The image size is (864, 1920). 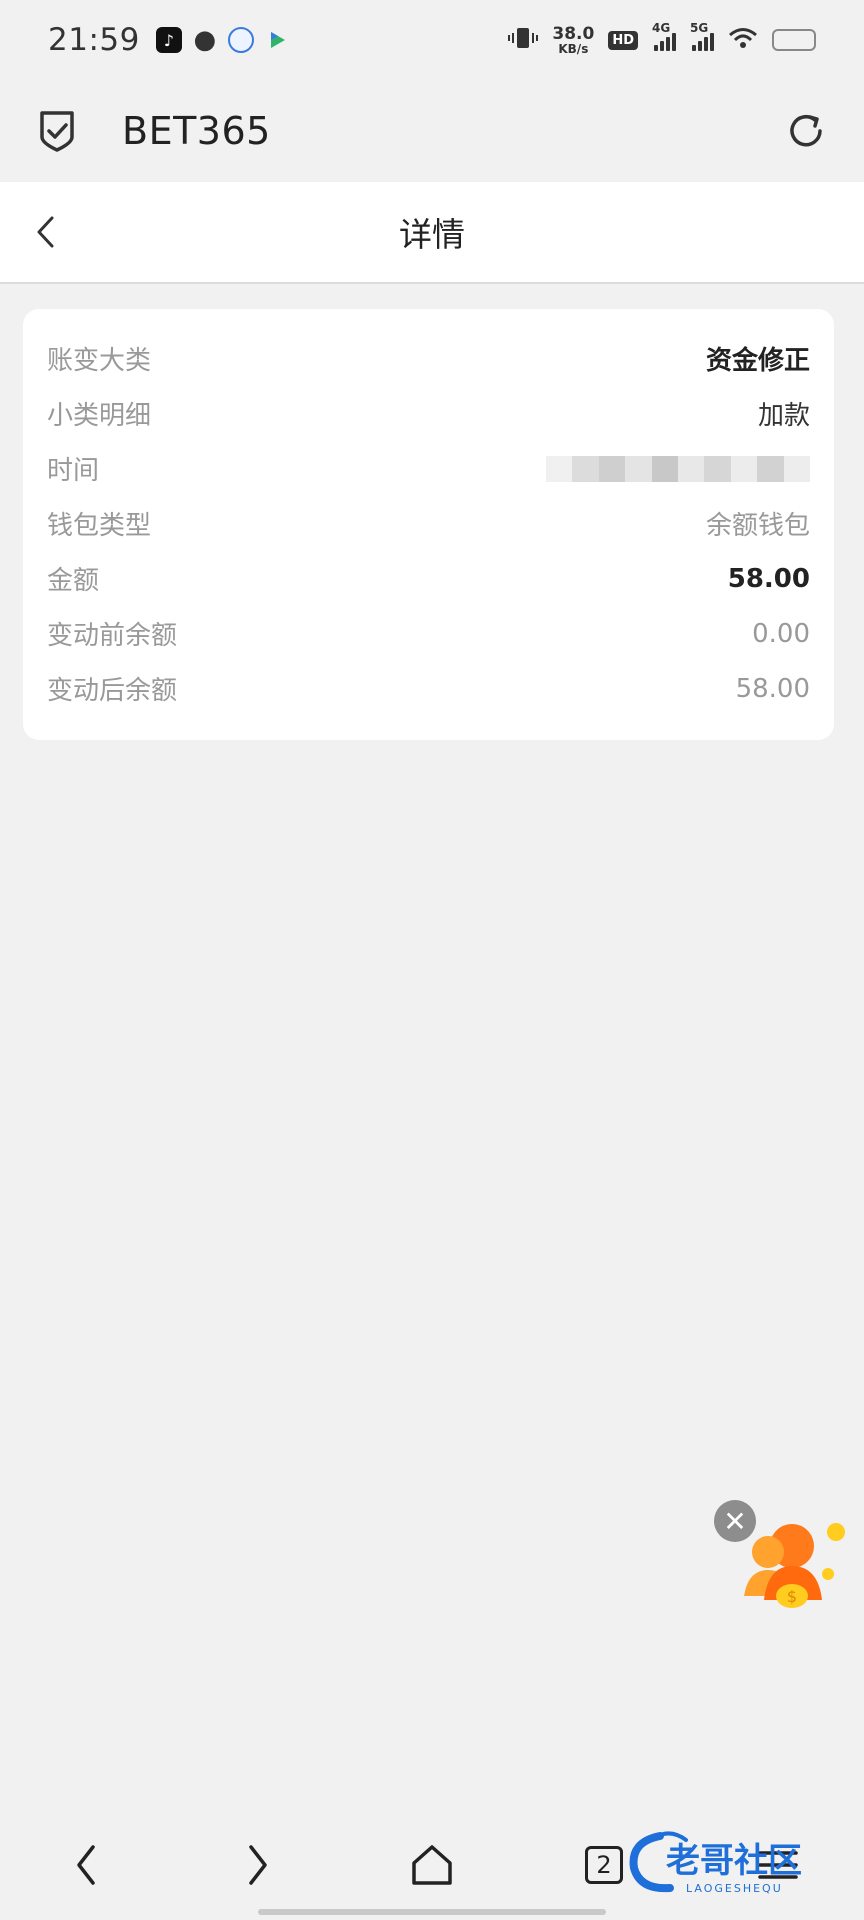 What do you see at coordinates (702, 36) in the screenshot?
I see `signal-5g-icon: 5G` at bounding box center [702, 36].